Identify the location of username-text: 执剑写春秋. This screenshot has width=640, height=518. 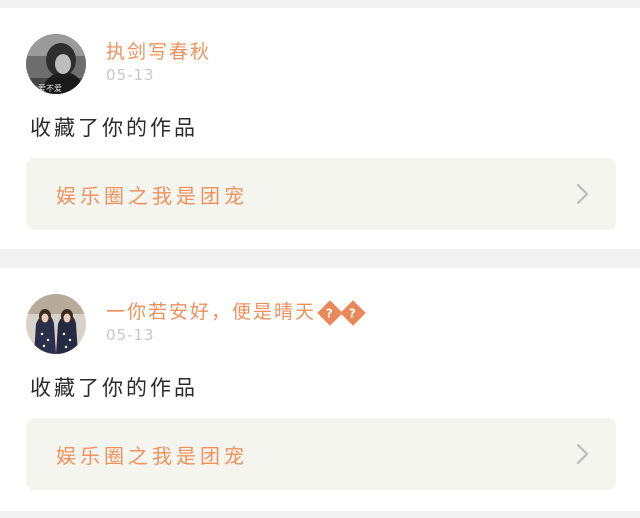
(159, 52).